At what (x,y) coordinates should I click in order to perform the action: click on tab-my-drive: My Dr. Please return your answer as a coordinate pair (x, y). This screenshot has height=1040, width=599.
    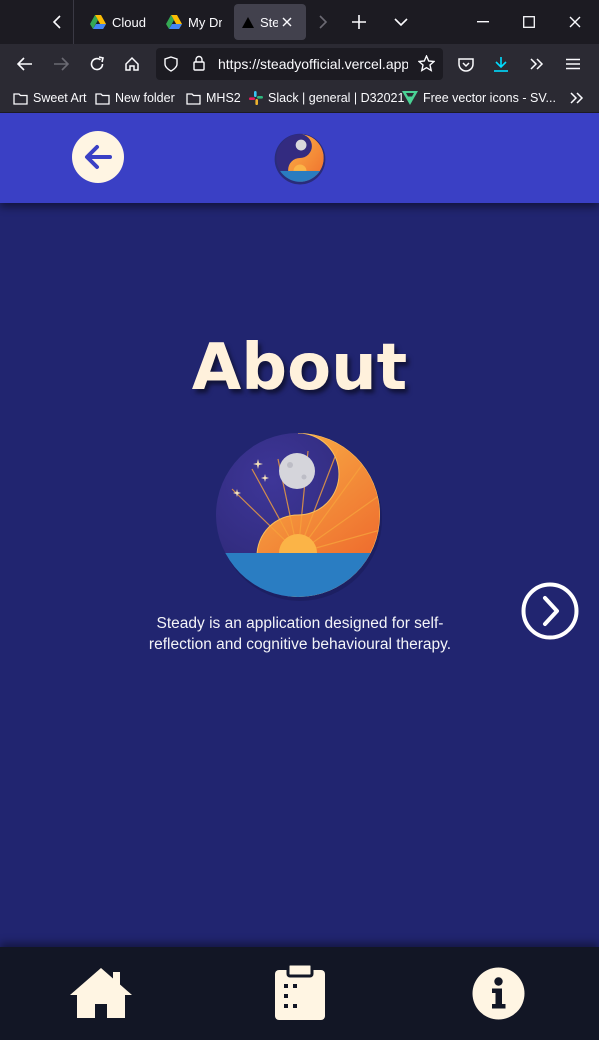
    Looking at the image, I should click on (192, 22).